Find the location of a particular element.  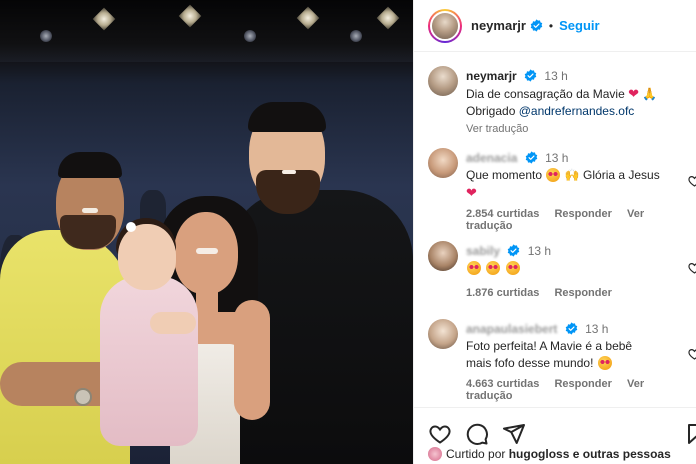

liked-by-suffix: e outras pessoas is located at coordinates (622, 454).